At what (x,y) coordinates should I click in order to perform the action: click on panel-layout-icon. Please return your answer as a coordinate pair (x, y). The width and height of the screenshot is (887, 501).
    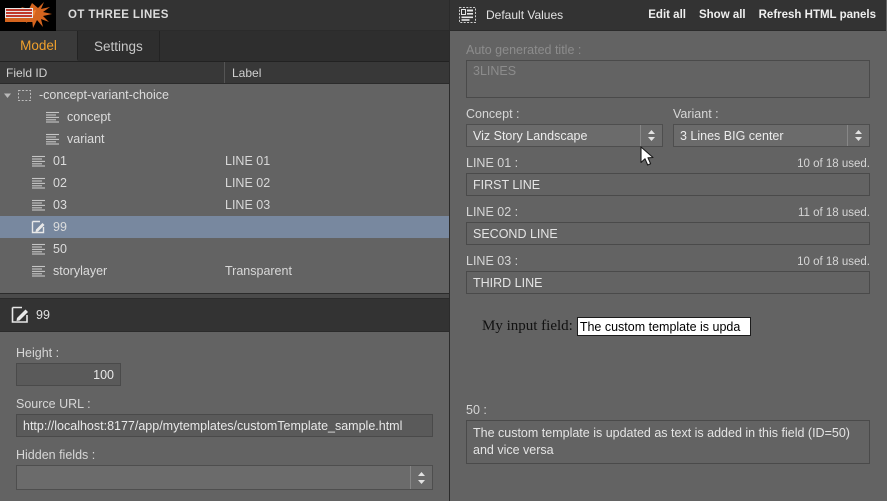
    Looking at the image, I should click on (467, 15).